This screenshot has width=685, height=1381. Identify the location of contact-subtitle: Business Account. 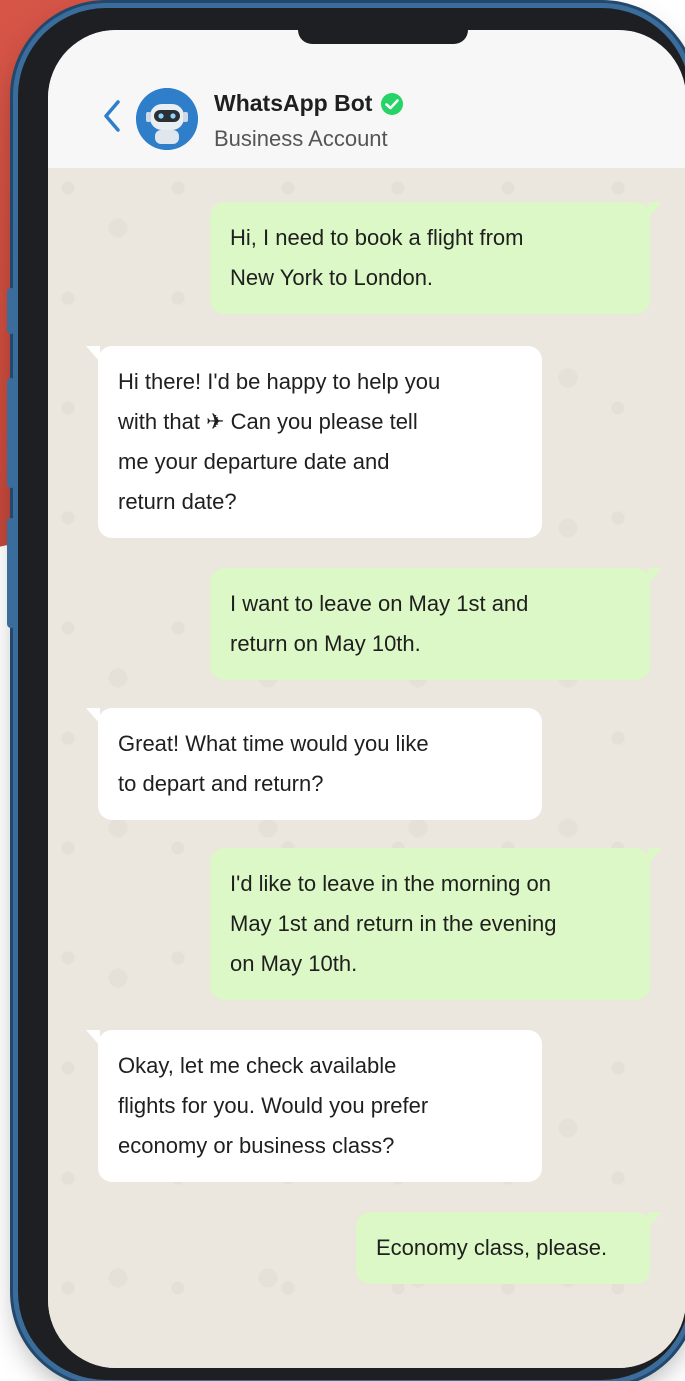
(301, 138).